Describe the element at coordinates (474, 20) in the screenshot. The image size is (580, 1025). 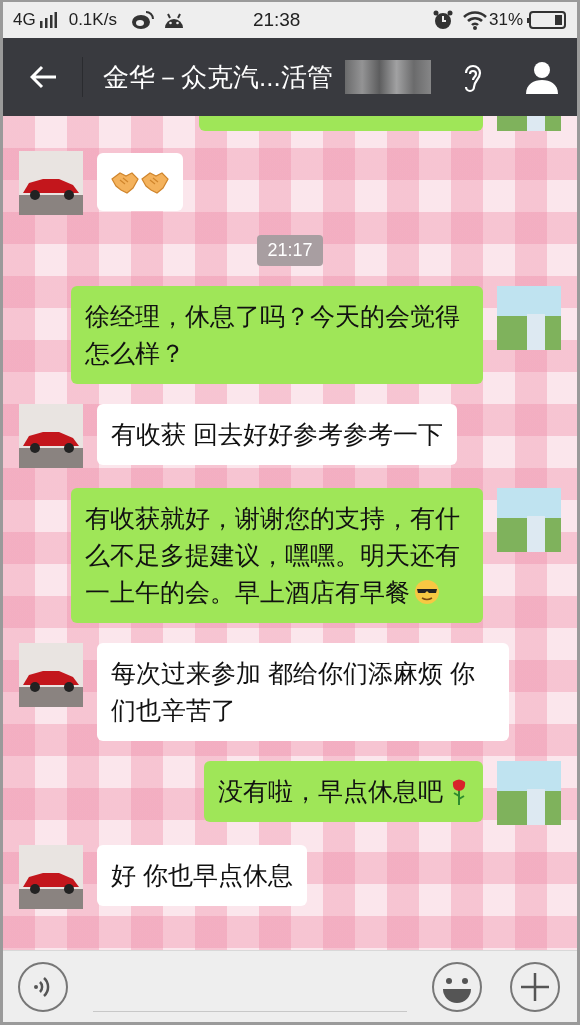
I see `wifi-icon` at that location.